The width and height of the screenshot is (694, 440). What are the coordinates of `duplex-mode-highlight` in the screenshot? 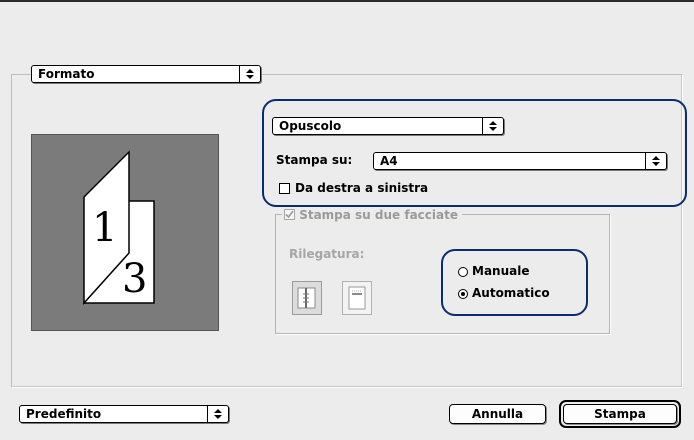 It's located at (514, 282).